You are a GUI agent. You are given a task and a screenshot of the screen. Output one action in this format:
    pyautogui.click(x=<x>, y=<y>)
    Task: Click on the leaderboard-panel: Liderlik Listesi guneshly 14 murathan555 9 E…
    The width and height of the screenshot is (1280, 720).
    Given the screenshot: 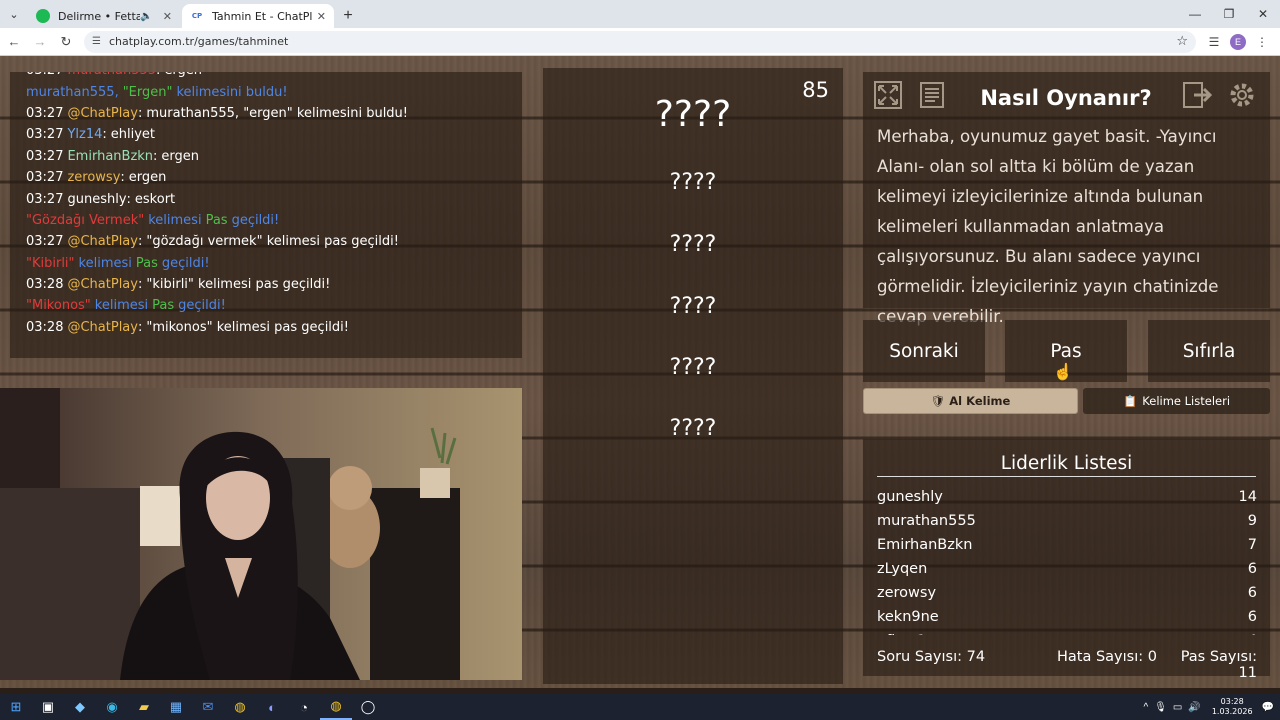 What is the action you would take?
    pyautogui.click(x=1066, y=560)
    